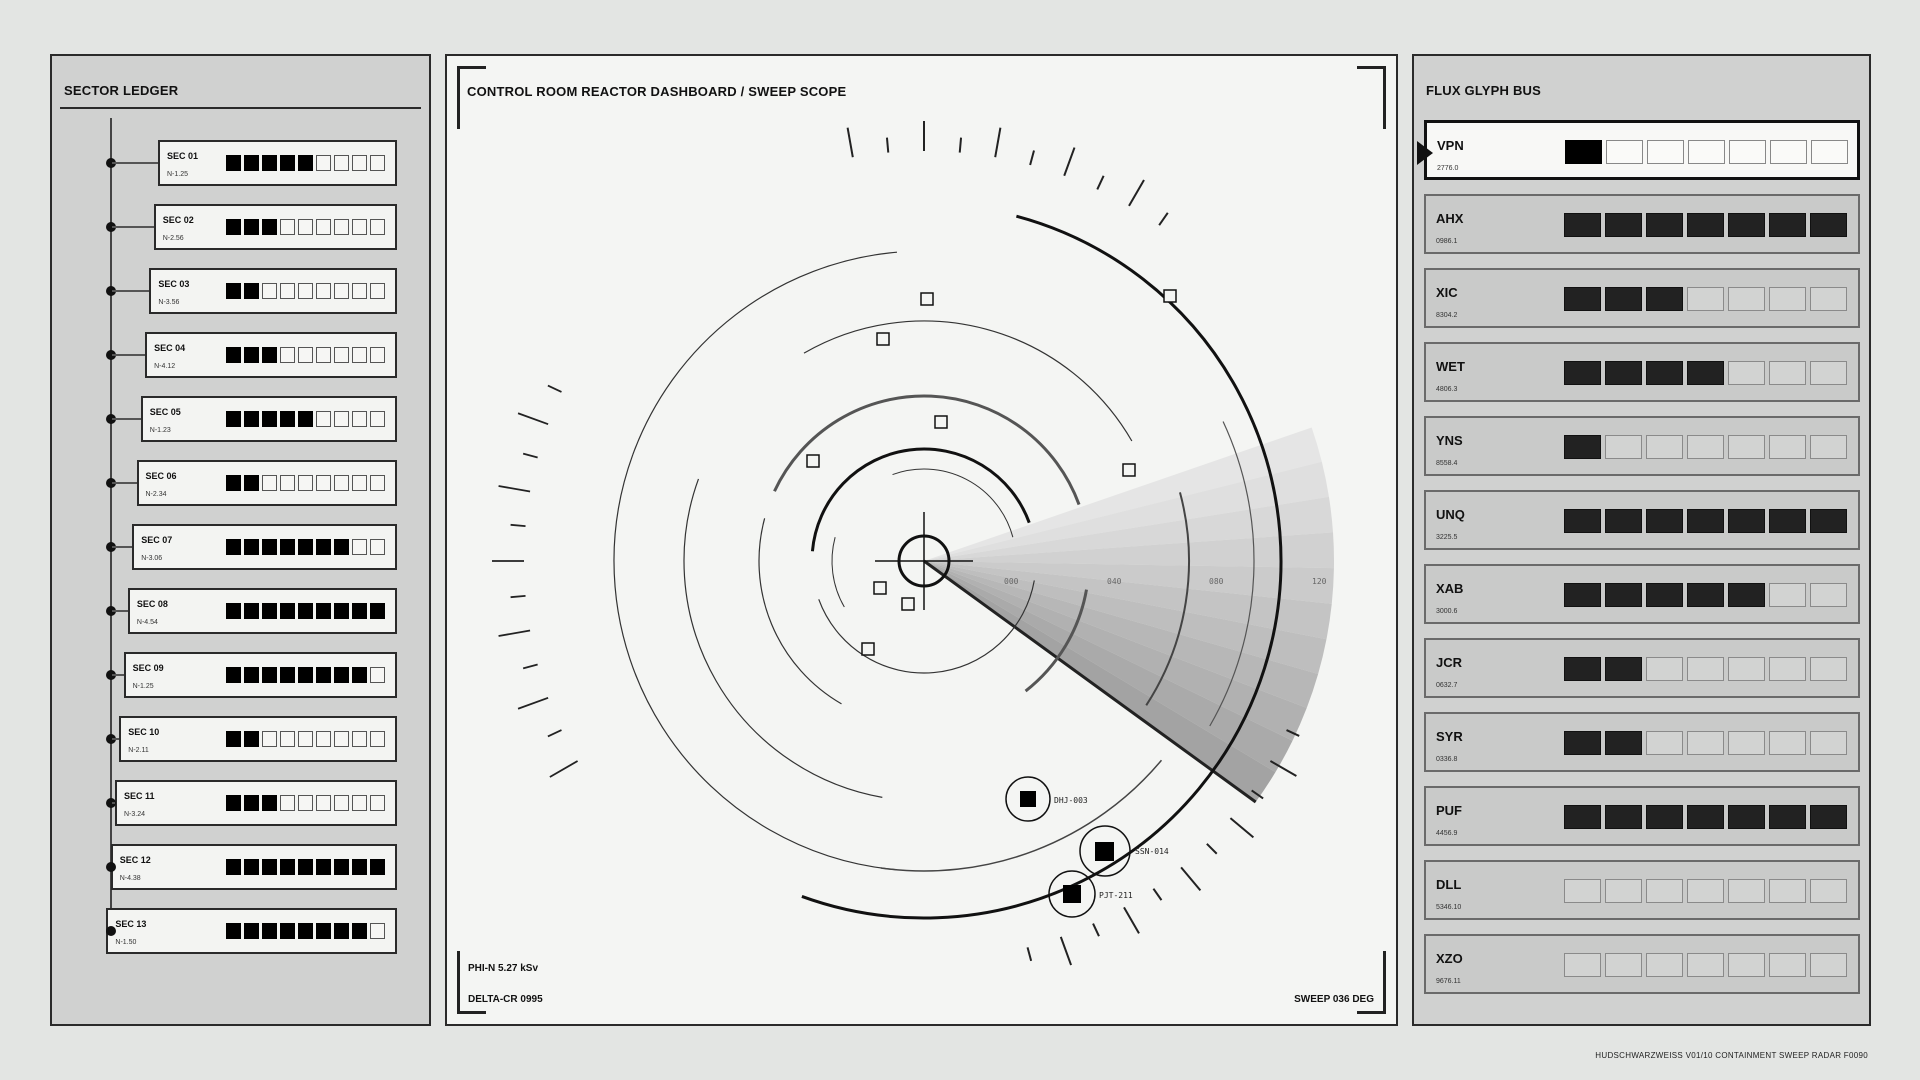 Image resolution: width=1920 pixels, height=1080 pixels. Describe the element at coordinates (165, 366) in the screenshot. I see `sector-value: N-4.12` at that location.